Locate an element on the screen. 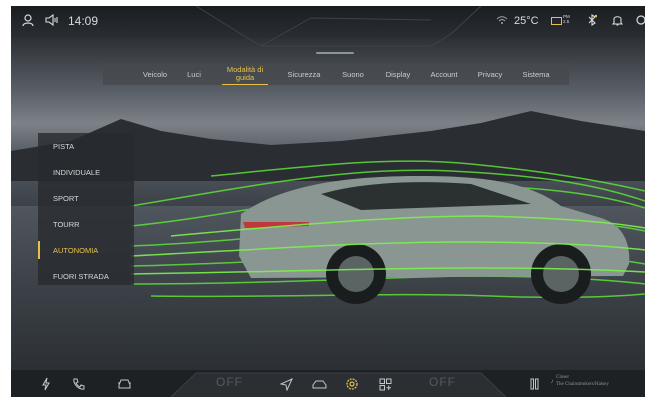 The image size is (645, 397). car-front-icon is located at coordinates (124, 384).